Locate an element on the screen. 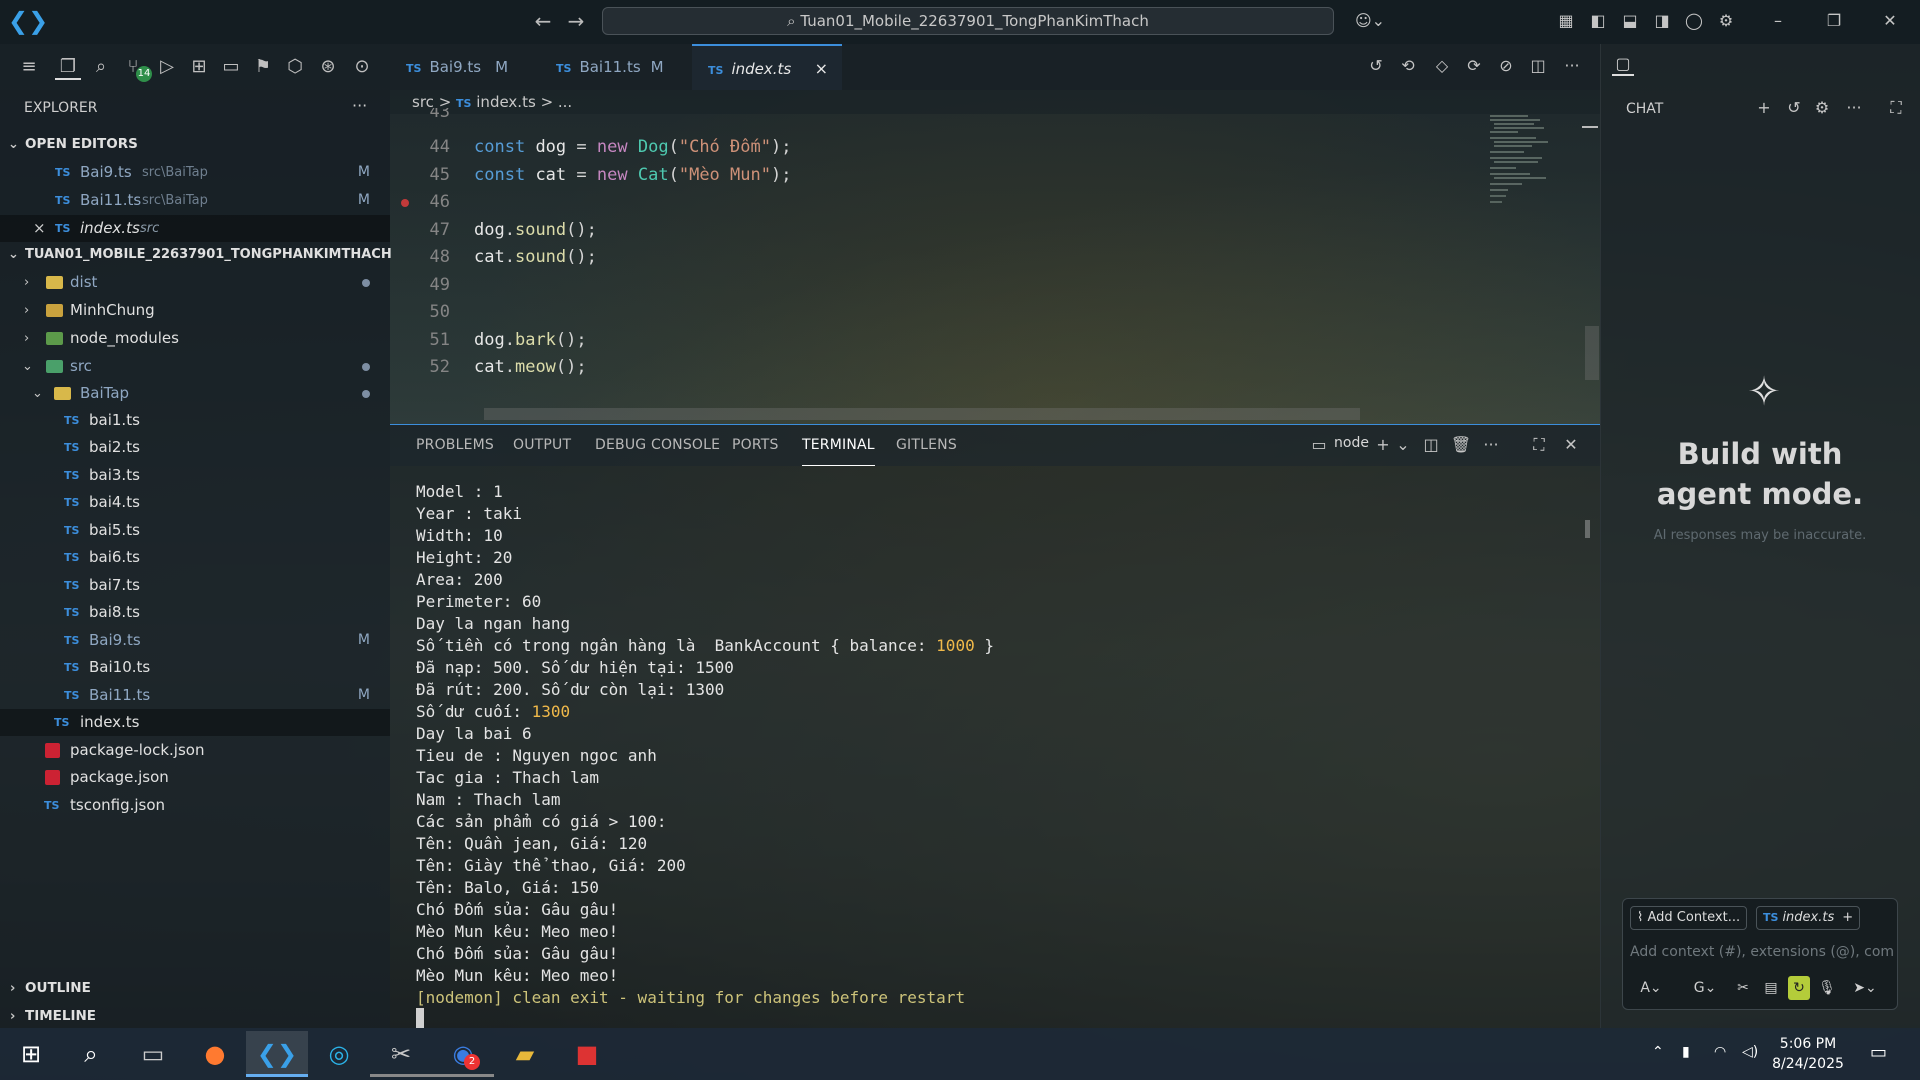 The height and width of the screenshot is (1080, 1920). model-picker-dropdown: G⌄ is located at coordinates (1705, 988).